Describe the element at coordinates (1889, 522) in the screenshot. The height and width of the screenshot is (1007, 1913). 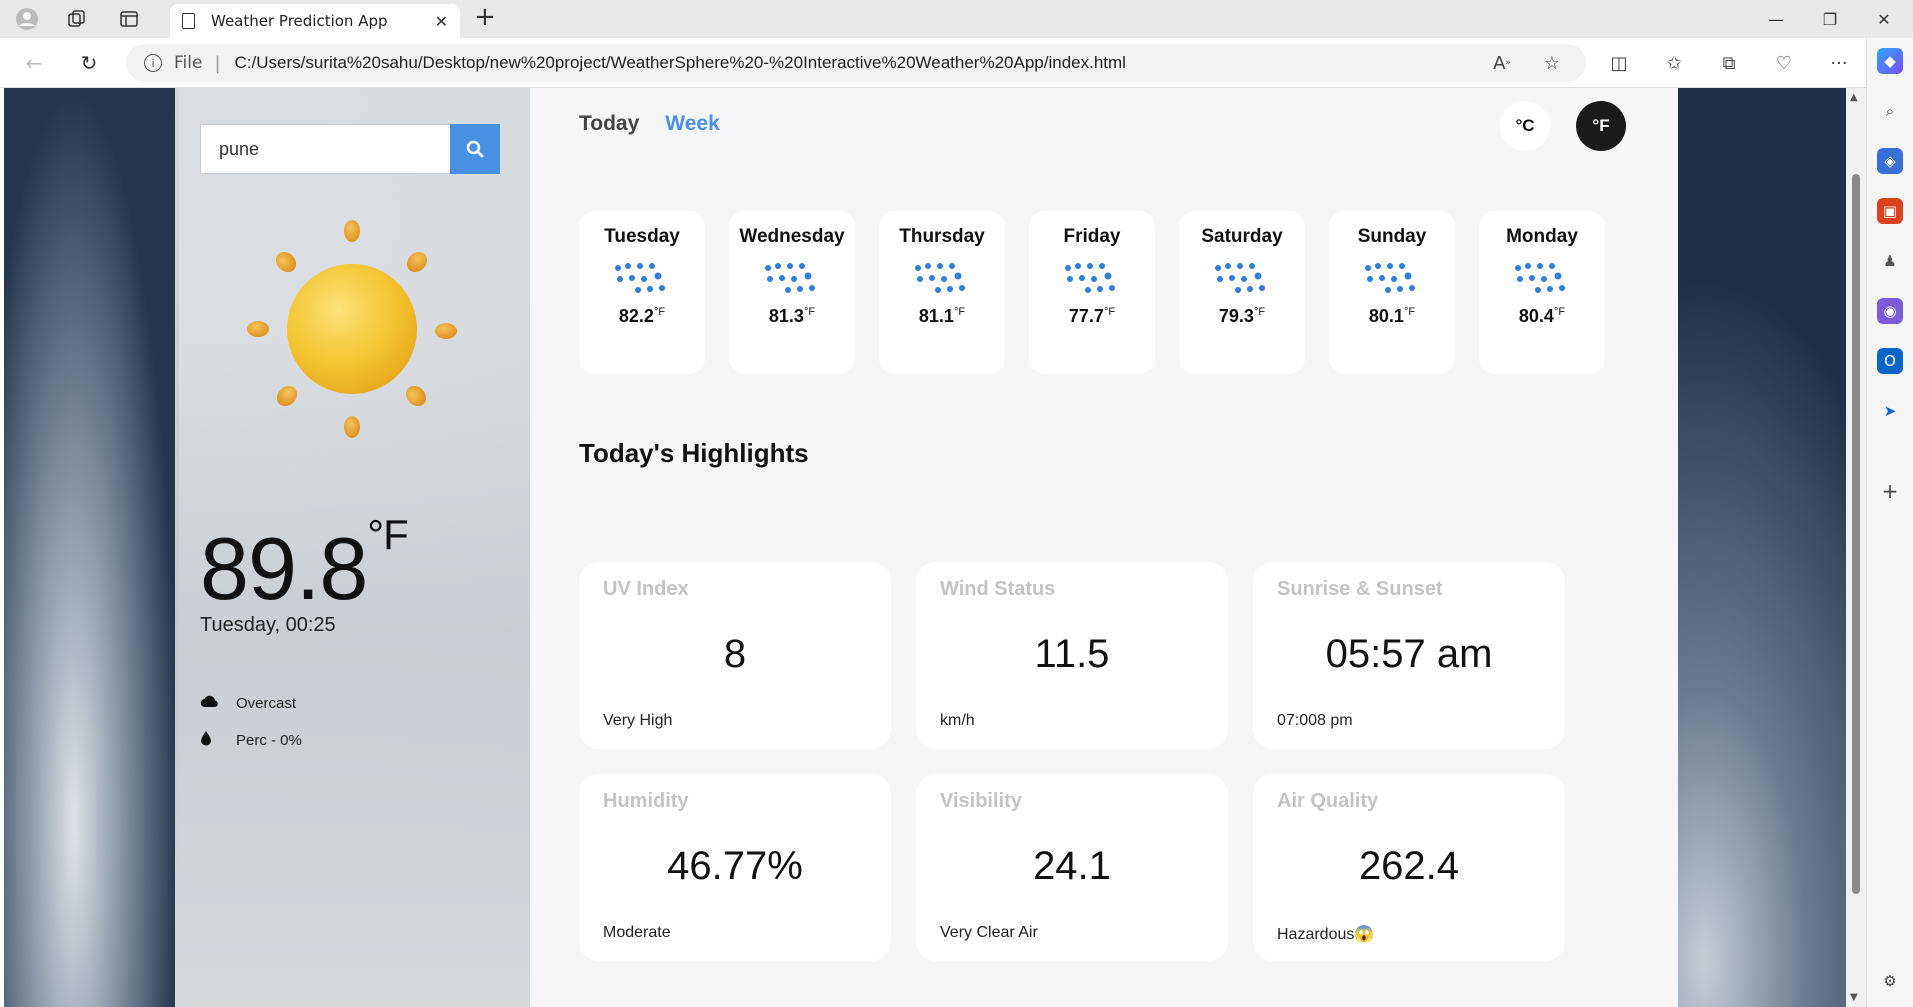
I see `edge-sidebar: ◆ ⌕ ◈ ▣ ♟ ◉ O ➤ + ⚙` at that location.